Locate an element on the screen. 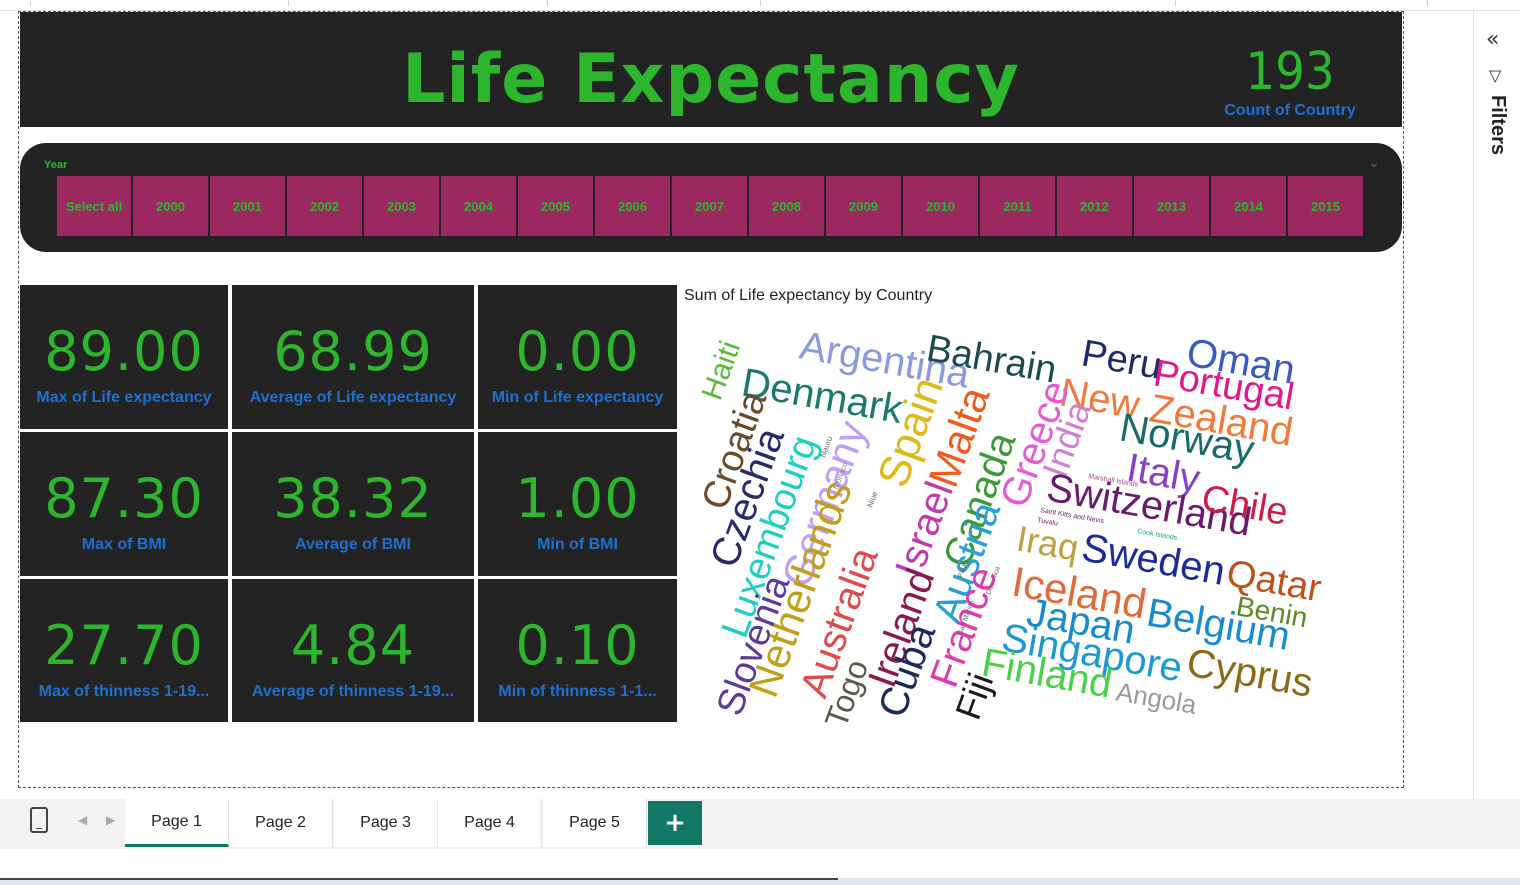 This screenshot has height=885, width=1520. tab-page-4: Page 4 is located at coordinates (490, 823).